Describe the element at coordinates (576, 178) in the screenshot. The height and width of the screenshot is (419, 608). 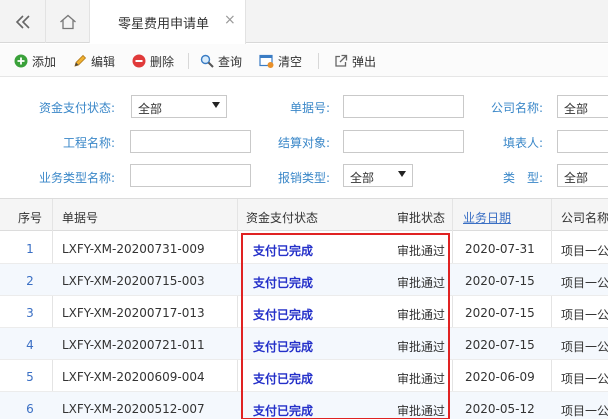
I see `type-value: 全部` at that location.